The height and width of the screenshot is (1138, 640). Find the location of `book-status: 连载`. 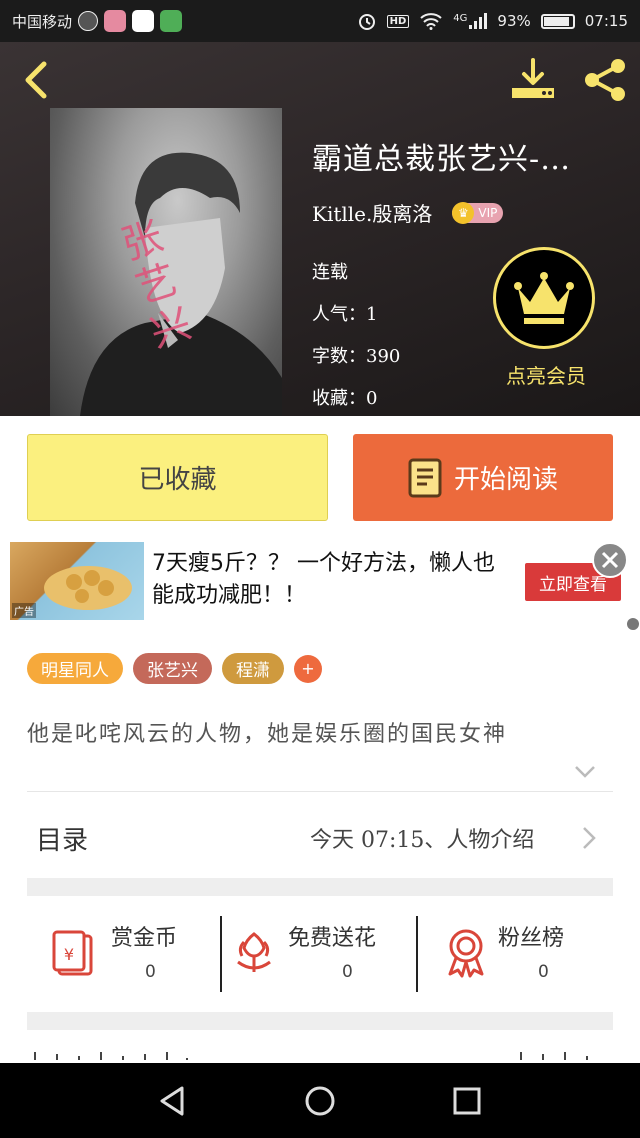

book-status: 连载 is located at coordinates (330, 272).